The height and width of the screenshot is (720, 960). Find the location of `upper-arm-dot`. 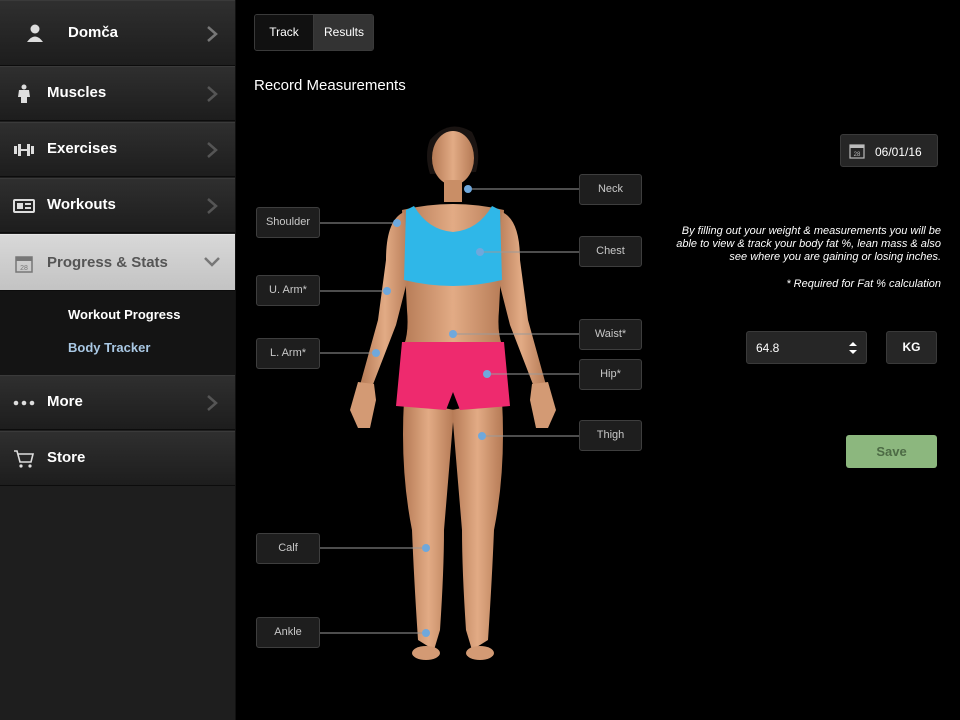

upper-arm-dot is located at coordinates (387, 291).